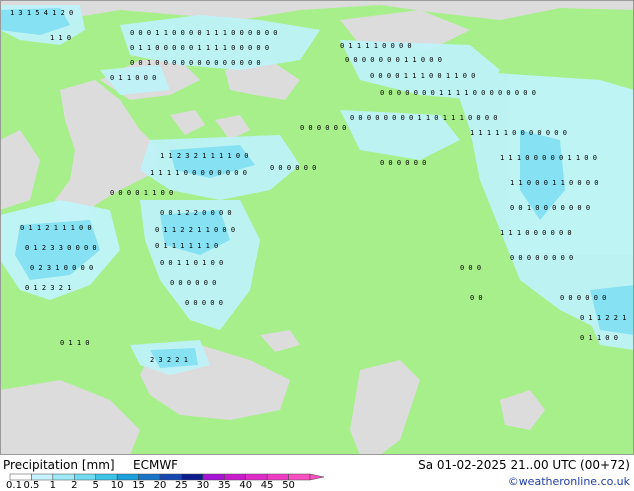 The width and height of the screenshot is (634, 491). What do you see at coordinates (75, 343) in the screenshot?
I see `svg-text: 0 1 1 0` at bounding box center [75, 343].